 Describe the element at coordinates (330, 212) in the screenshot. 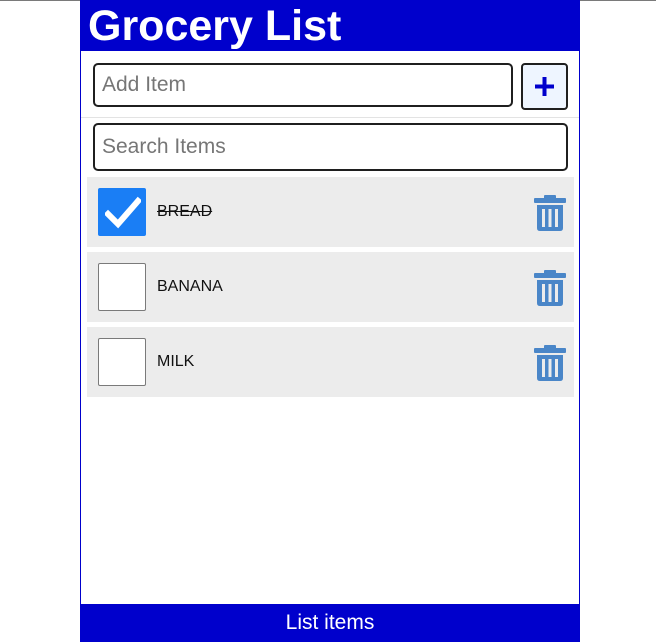

I see `list-item: BREAD` at that location.